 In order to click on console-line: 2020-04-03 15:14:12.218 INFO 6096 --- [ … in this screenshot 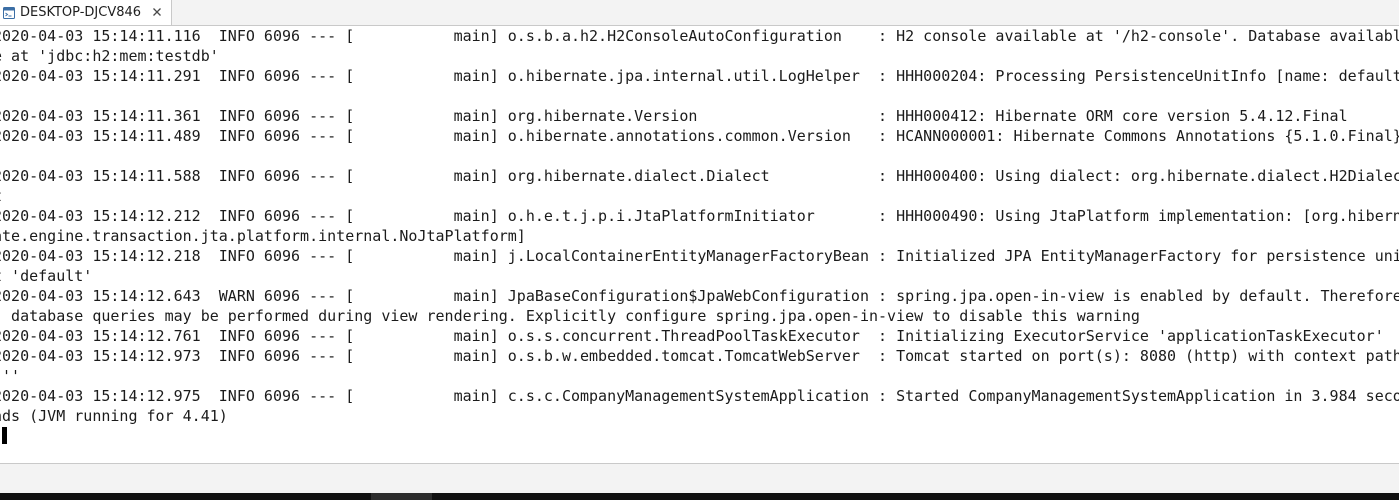, I will do `click(699, 256)`.